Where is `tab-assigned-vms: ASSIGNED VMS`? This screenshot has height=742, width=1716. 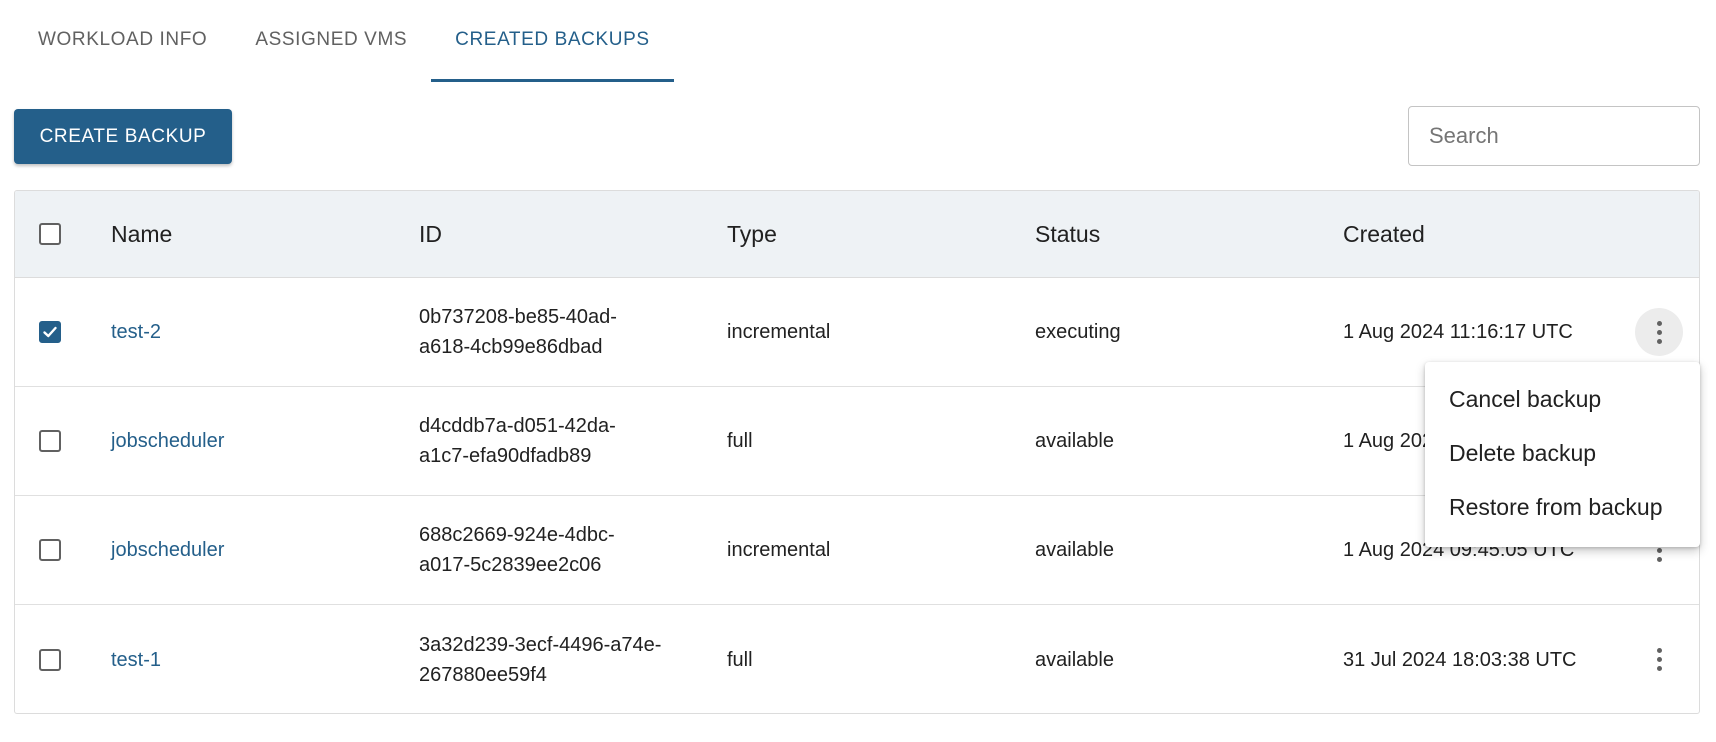
tab-assigned-vms: ASSIGNED VMS is located at coordinates (331, 41).